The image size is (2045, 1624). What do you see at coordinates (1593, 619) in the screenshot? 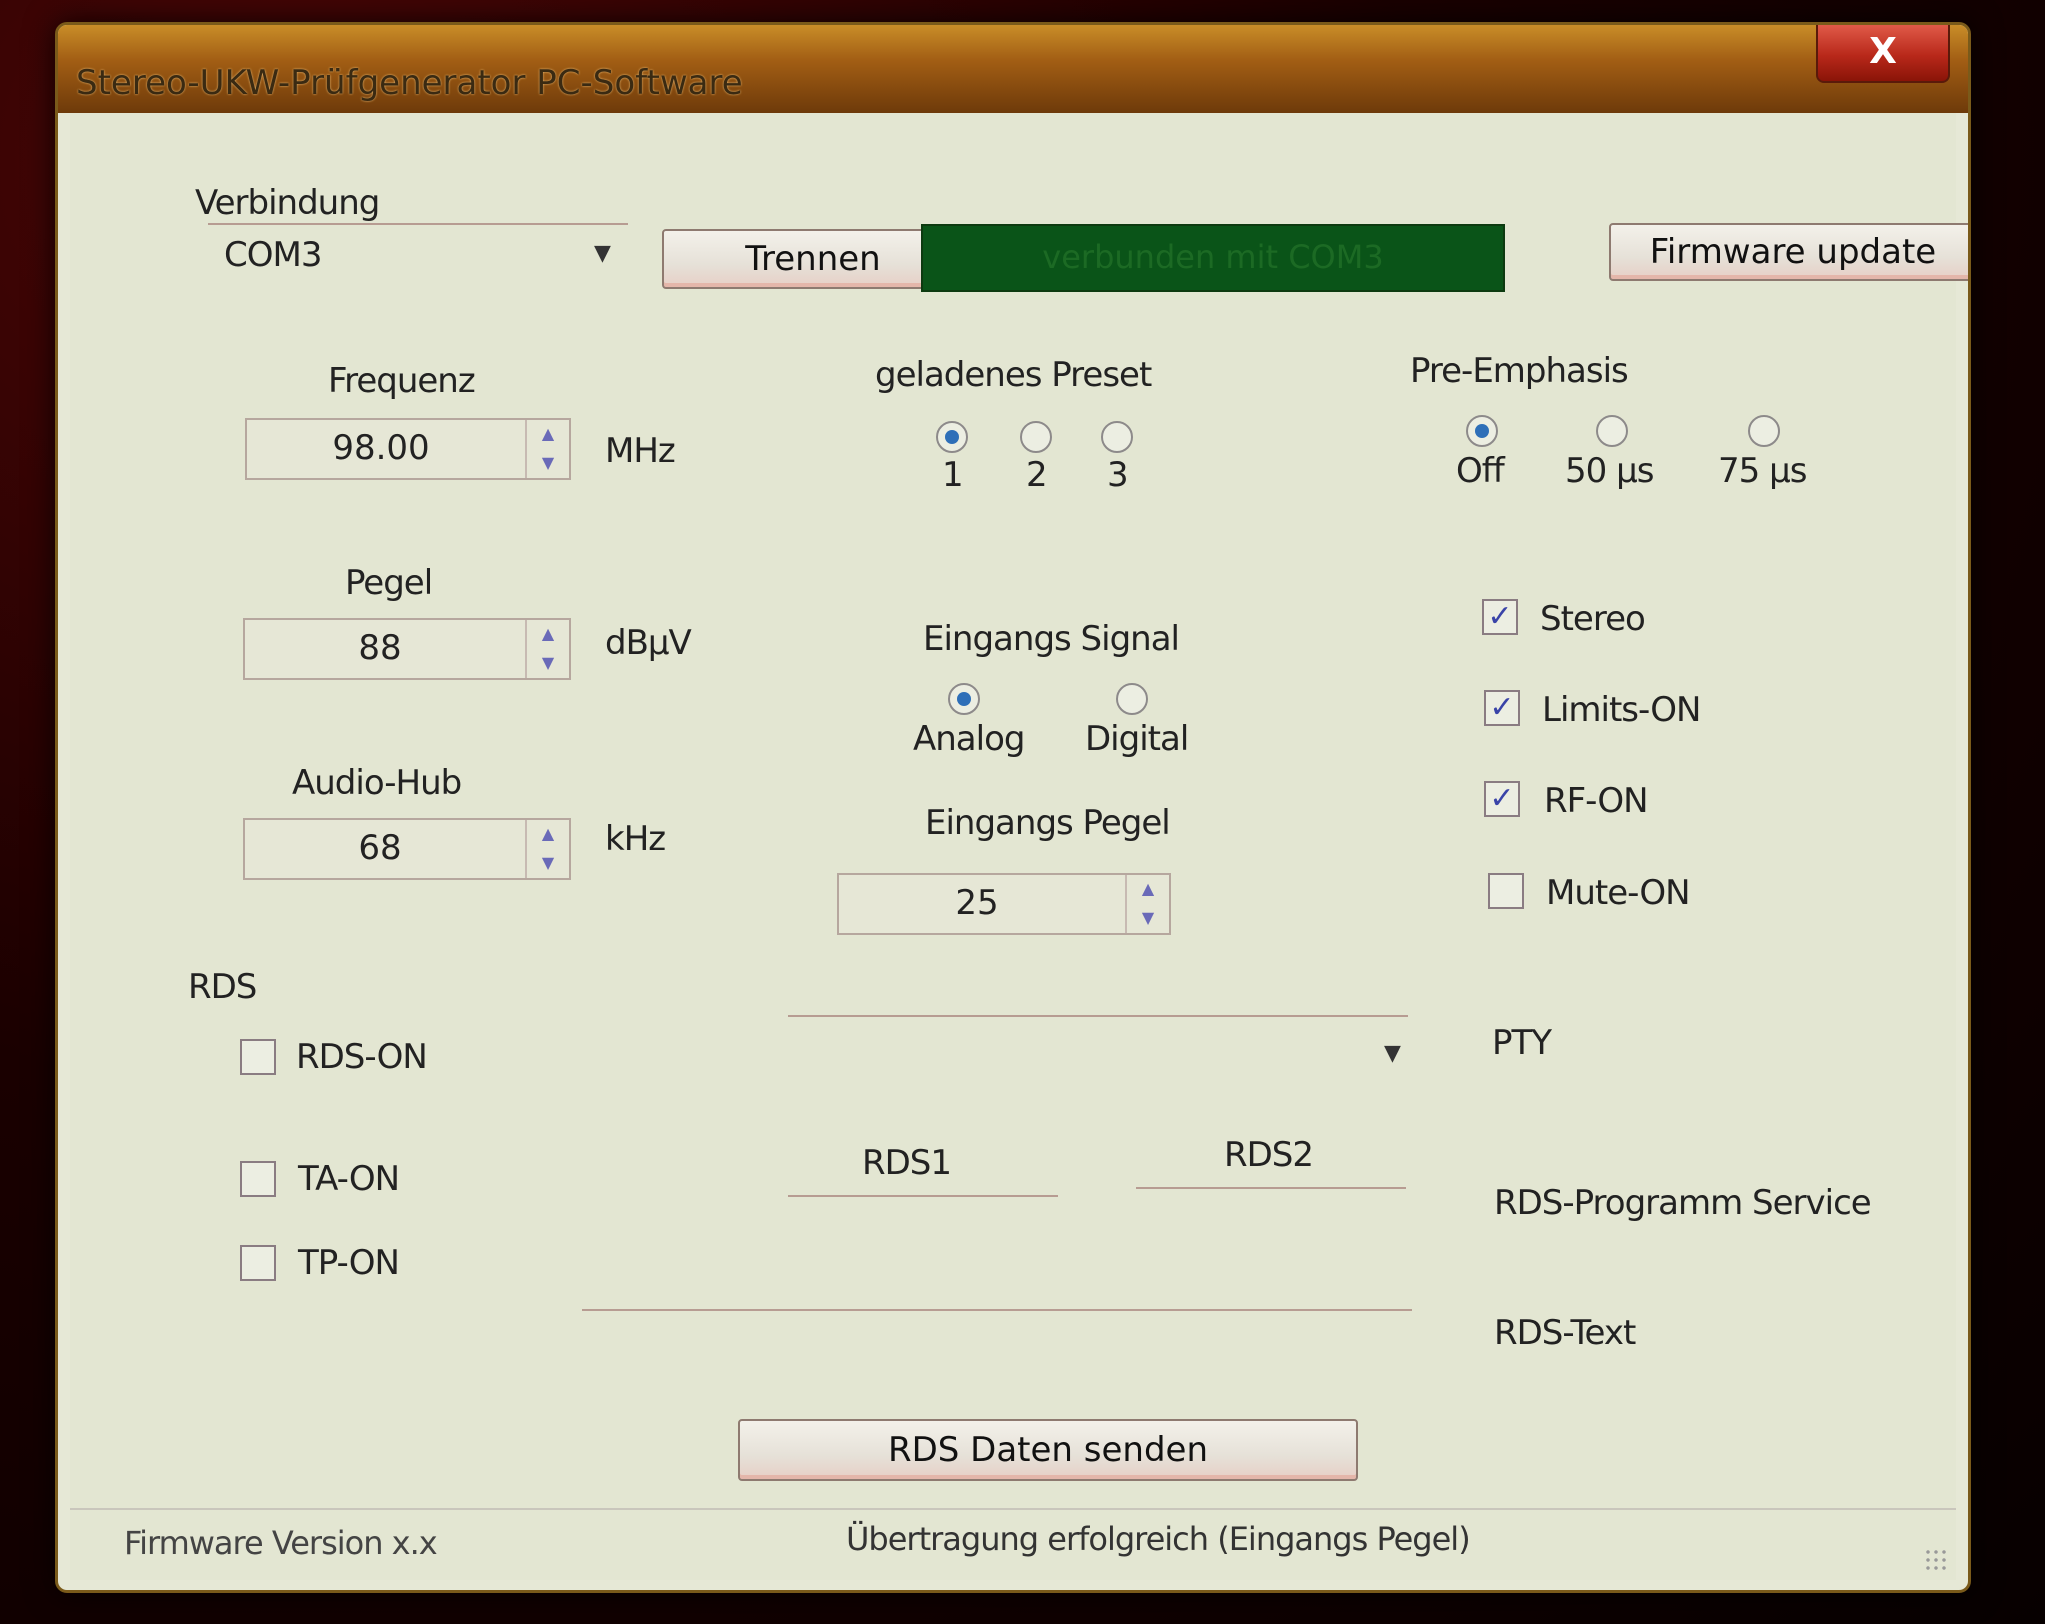
I see `stereo-label: Stereo` at bounding box center [1593, 619].